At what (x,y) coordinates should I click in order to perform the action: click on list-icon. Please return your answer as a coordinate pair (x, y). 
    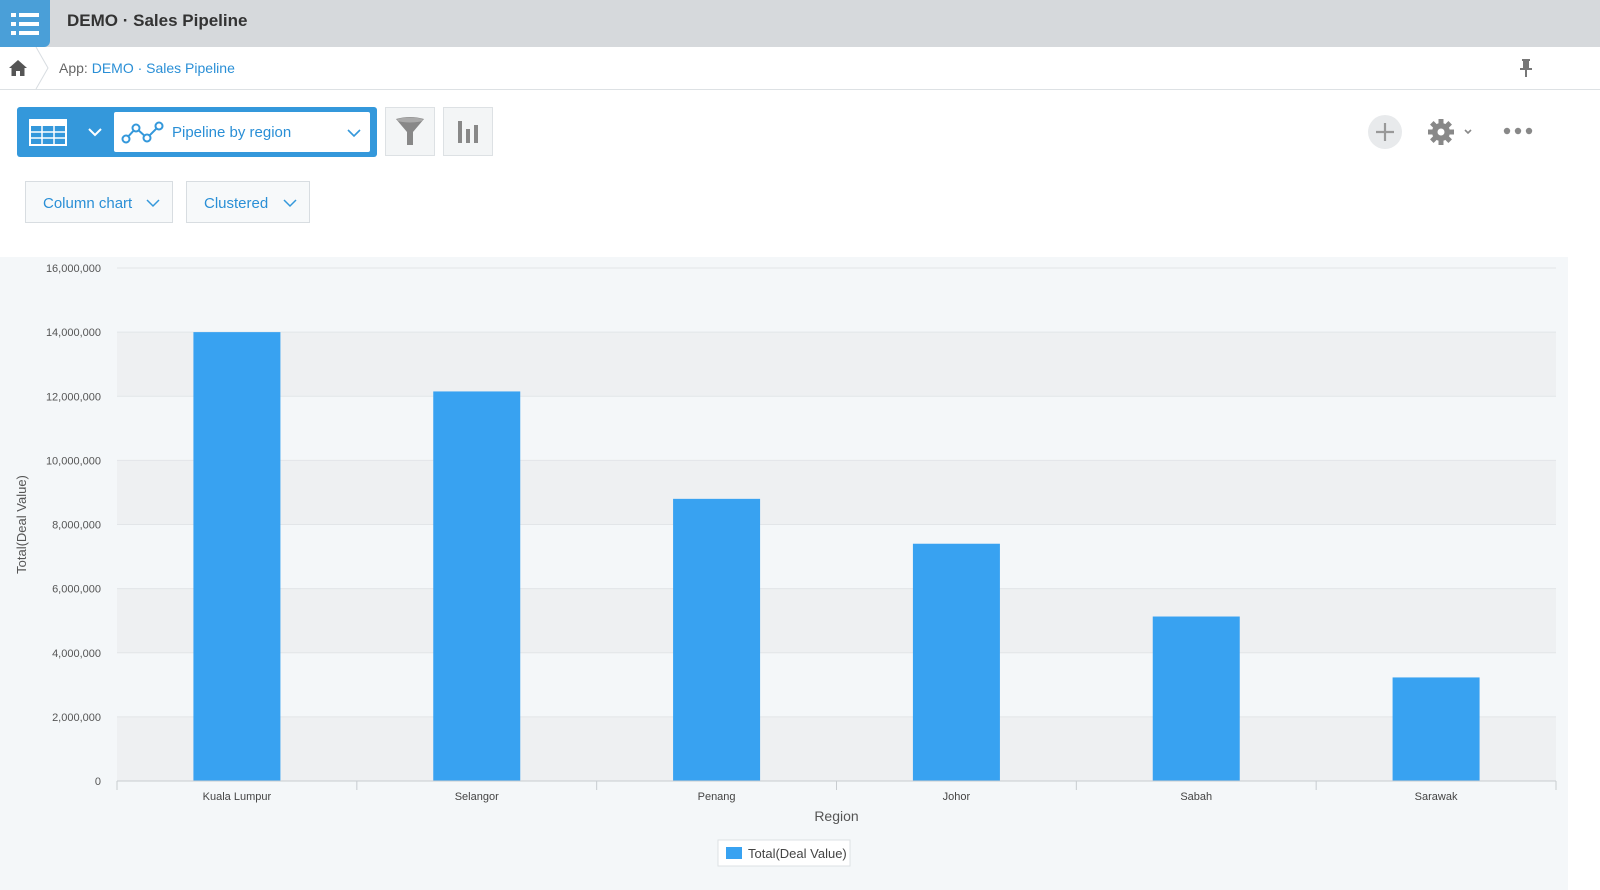
    Looking at the image, I should click on (25, 23).